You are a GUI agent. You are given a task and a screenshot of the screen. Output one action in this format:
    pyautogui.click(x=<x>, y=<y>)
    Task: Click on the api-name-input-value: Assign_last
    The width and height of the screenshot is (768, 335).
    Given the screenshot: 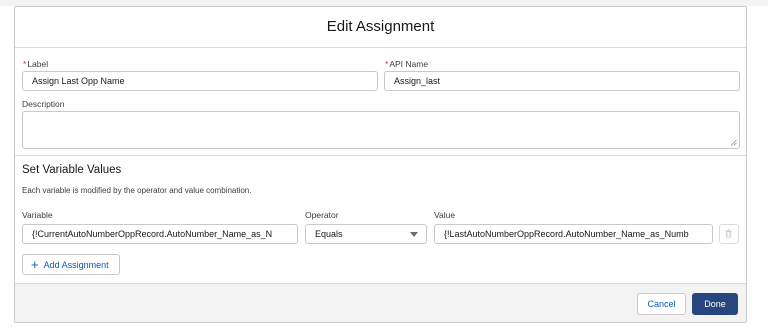 What is the action you would take?
    pyautogui.click(x=417, y=81)
    